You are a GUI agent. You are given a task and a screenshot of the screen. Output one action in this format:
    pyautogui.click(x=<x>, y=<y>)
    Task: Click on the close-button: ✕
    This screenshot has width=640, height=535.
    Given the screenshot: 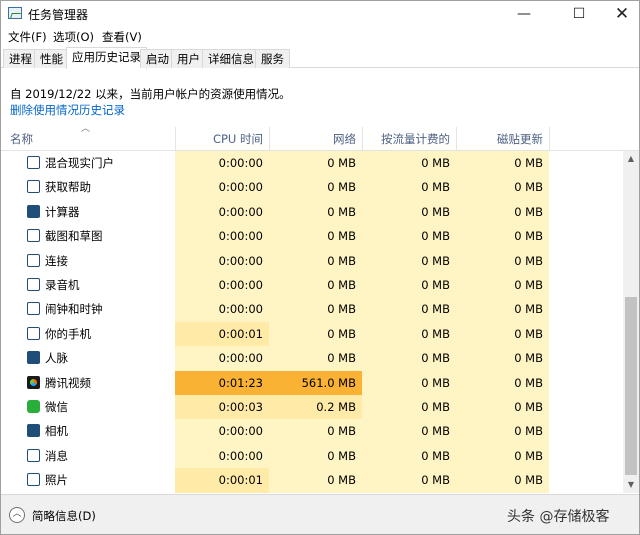 What is the action you would take?
    pyautogui.click(x=619, y=14)
    